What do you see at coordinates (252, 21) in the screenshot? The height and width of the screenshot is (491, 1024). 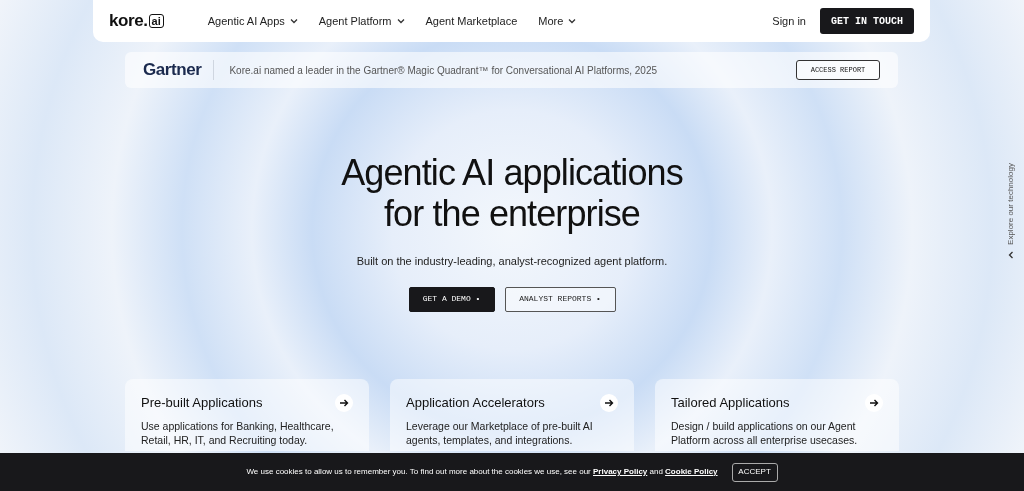 I see `nav-link: Agentic AI Apps` at bounding box center [252, 21].